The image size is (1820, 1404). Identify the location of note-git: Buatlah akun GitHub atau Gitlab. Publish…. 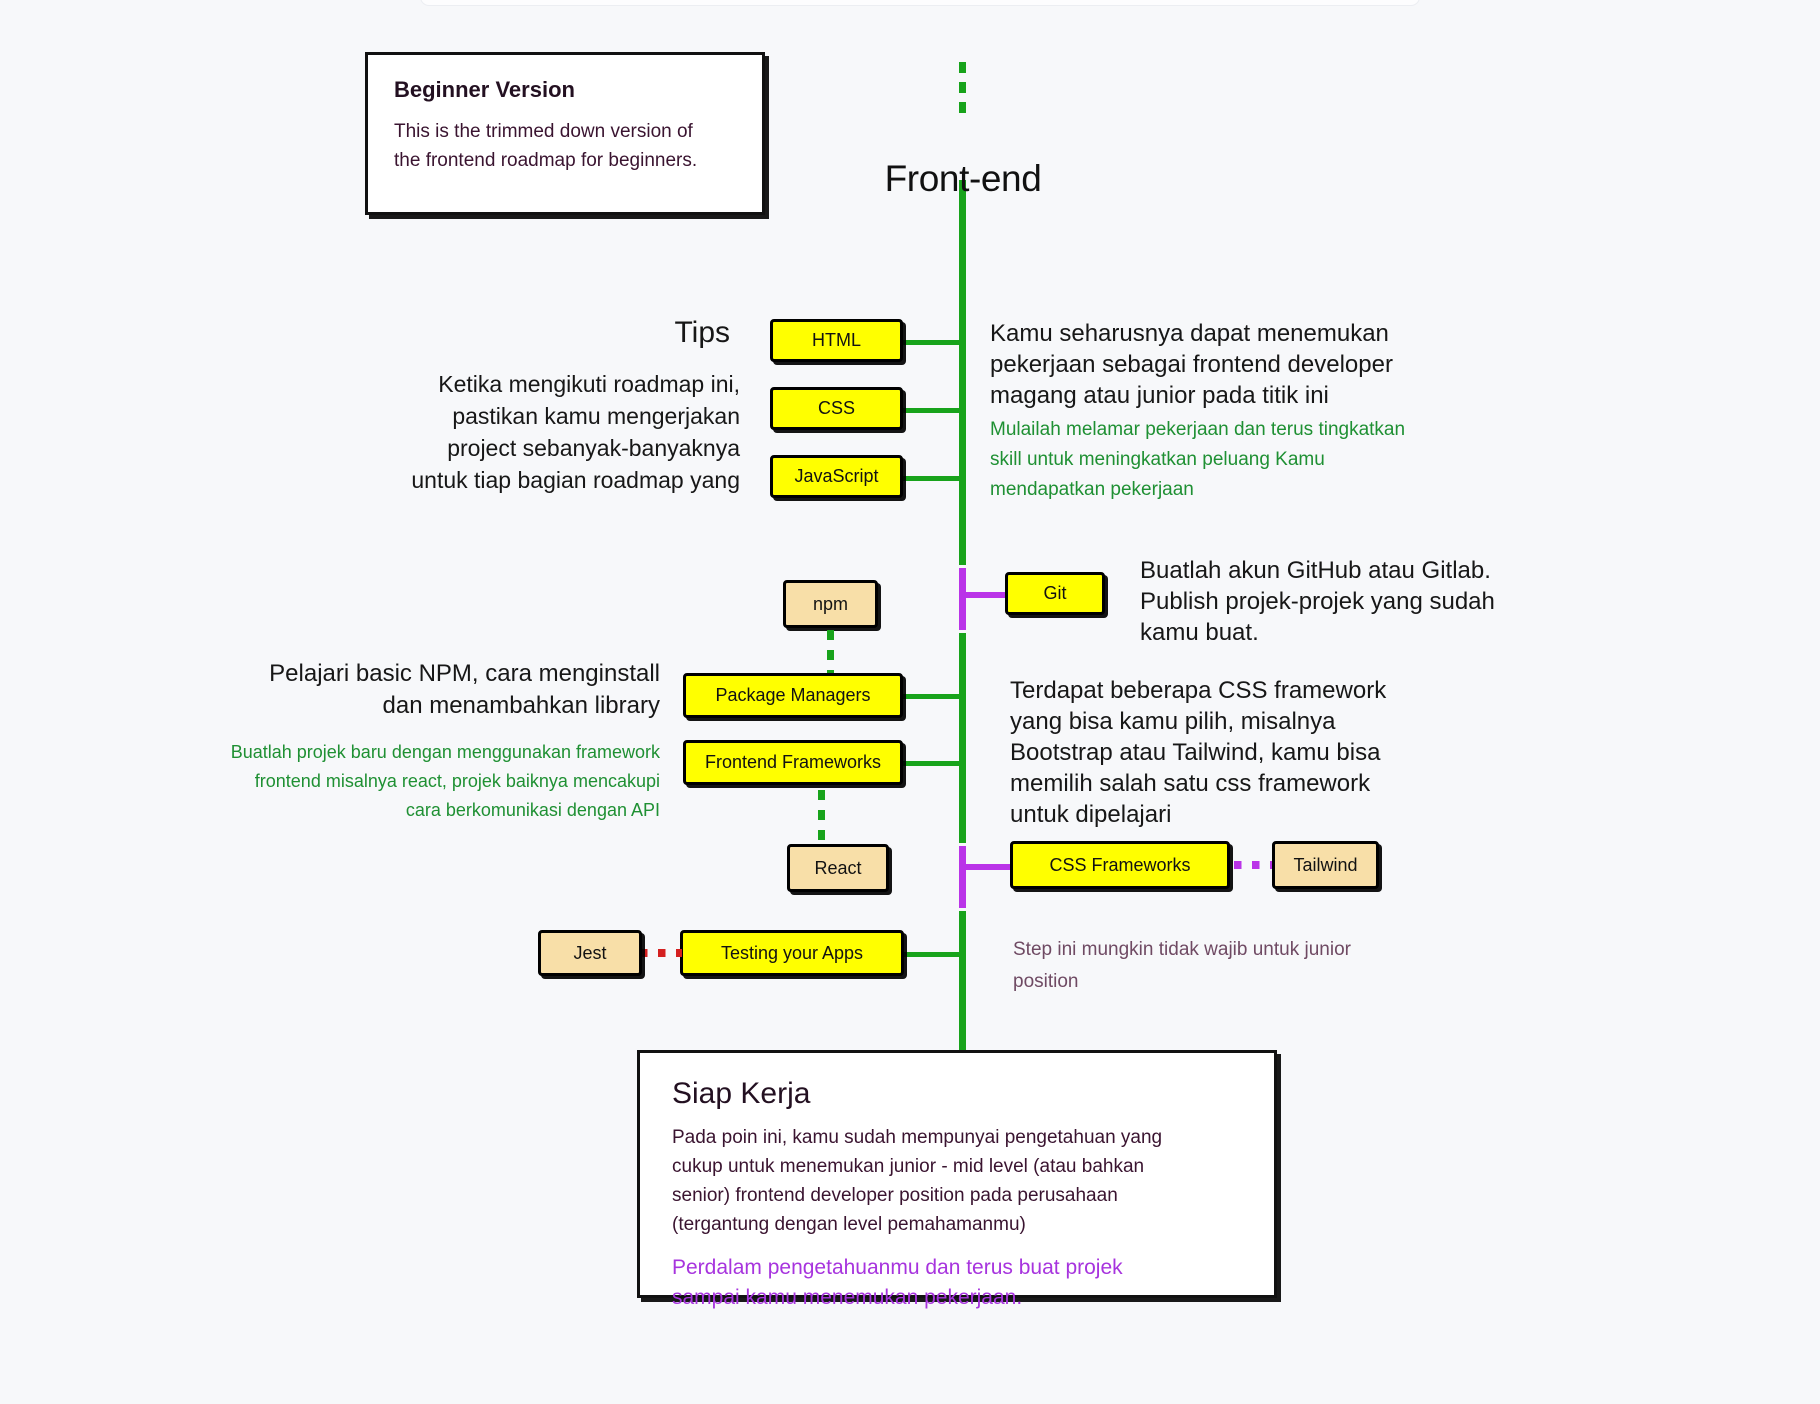
(1370, 601).